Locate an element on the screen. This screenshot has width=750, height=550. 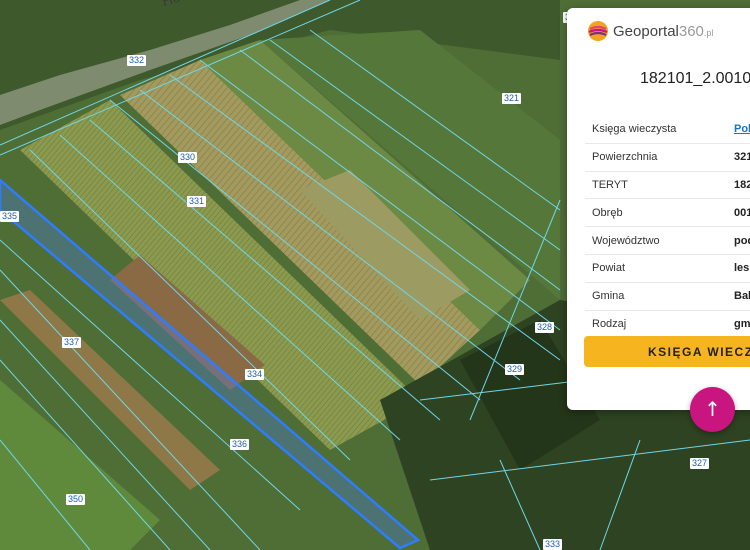
attr-label: Rodzaj is located at coordinates (609, 323).